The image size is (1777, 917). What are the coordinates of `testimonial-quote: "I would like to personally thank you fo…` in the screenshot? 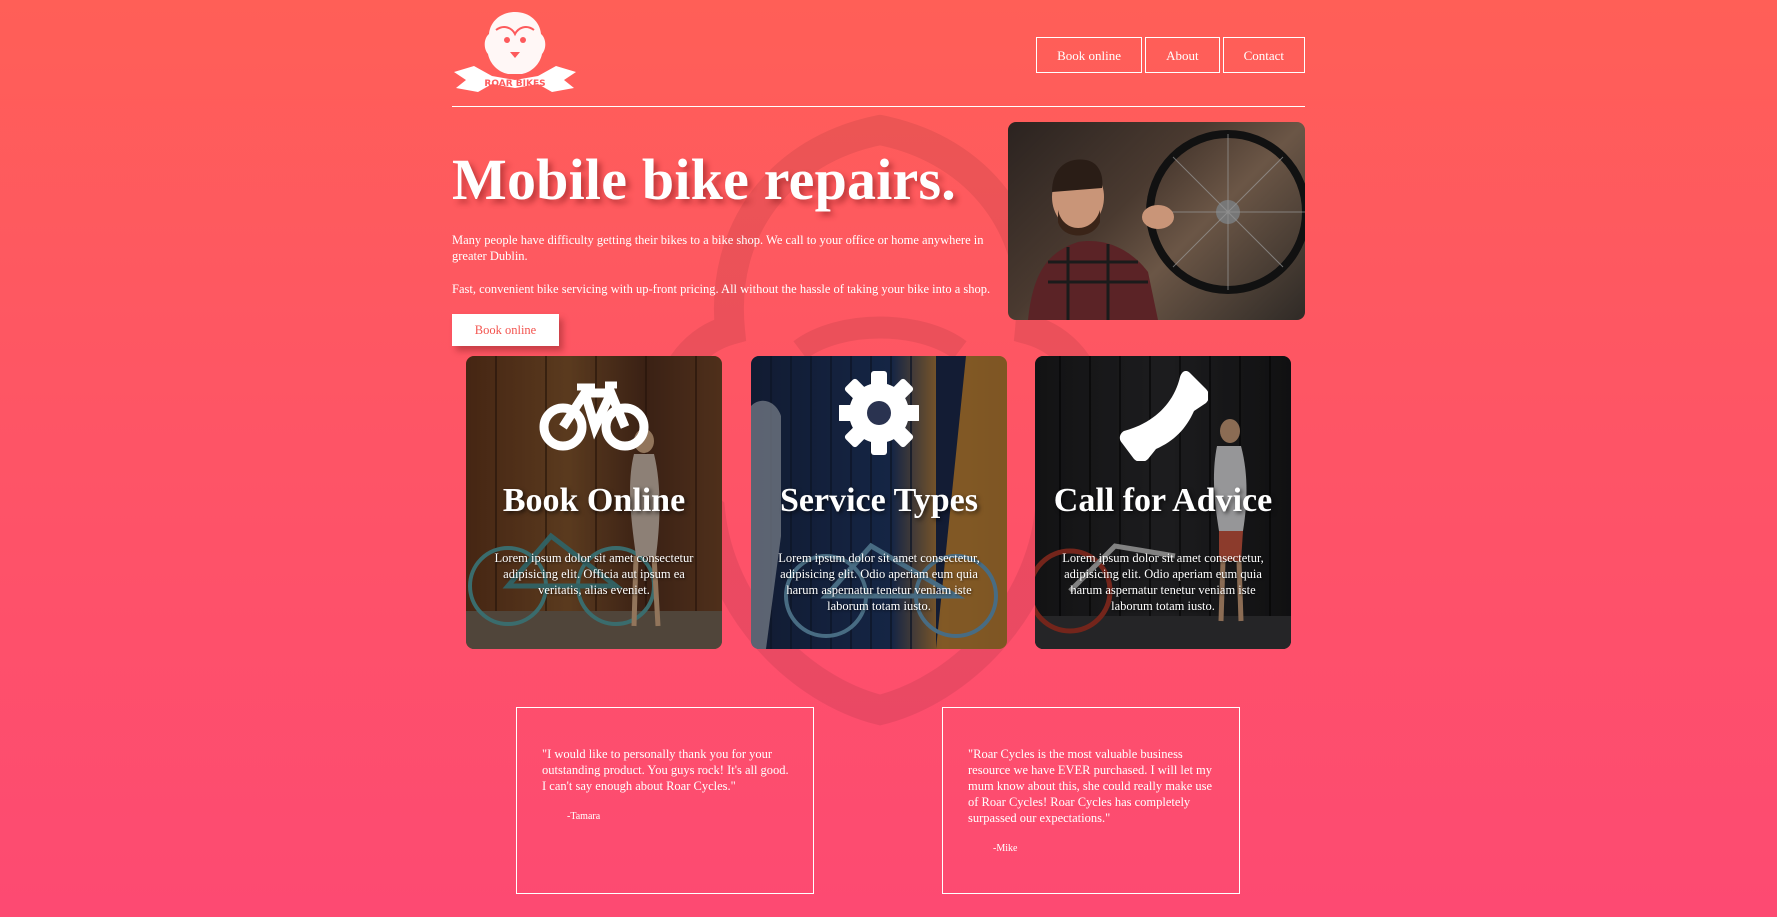 It's located at (665, 770).